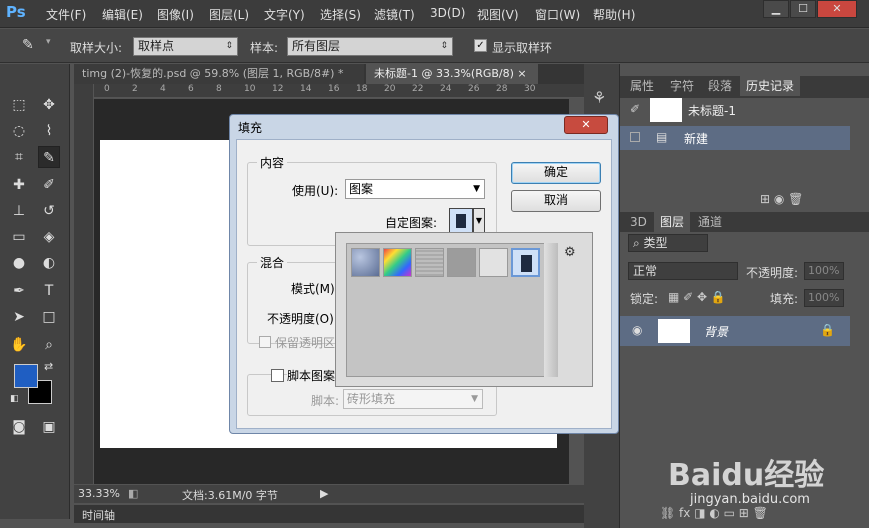 This screenshot has width=869, height=528. What do you see at coordinates (498, 14) in the screenshot?
I see `menu-view: 视图(V)` at bounding box center [498, 14].